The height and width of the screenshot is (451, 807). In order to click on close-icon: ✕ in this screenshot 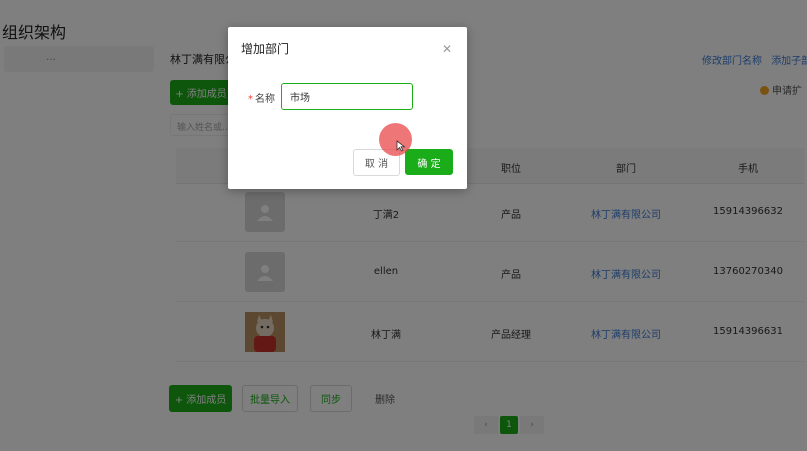, I will do `click(447, 49)`.